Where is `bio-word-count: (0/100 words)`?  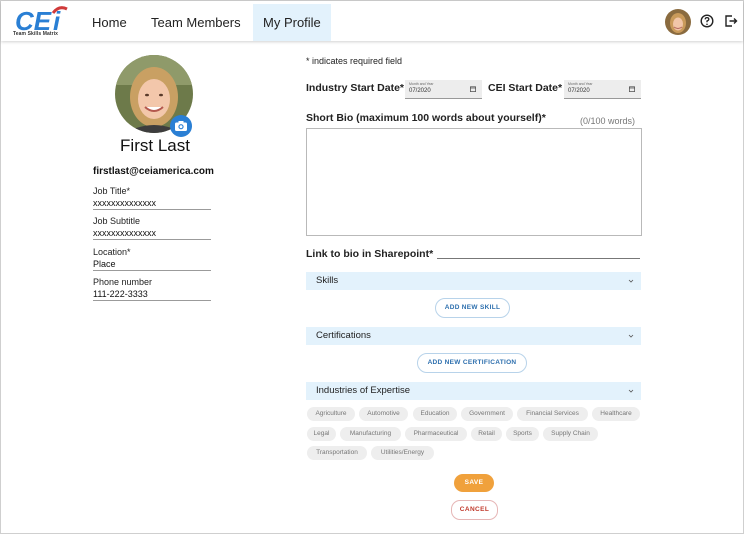
bio-word-count: (0/100 words) is located at coordinates (608, 121).